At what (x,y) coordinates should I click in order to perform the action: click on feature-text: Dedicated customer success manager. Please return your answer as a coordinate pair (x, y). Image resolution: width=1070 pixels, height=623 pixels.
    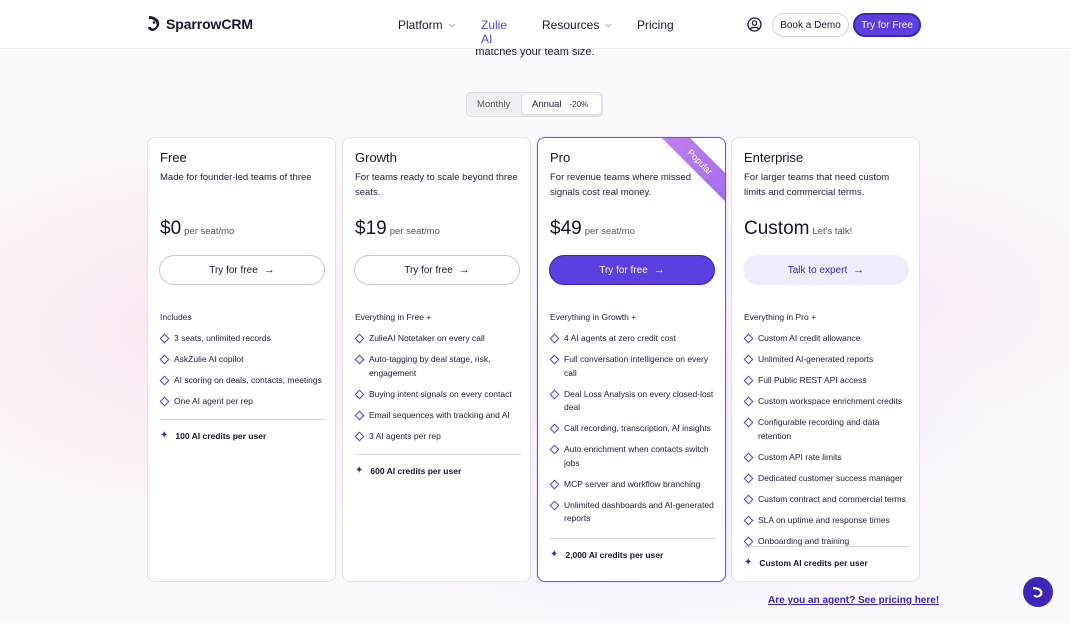
    Looking at the image, I should click on (830, 477).